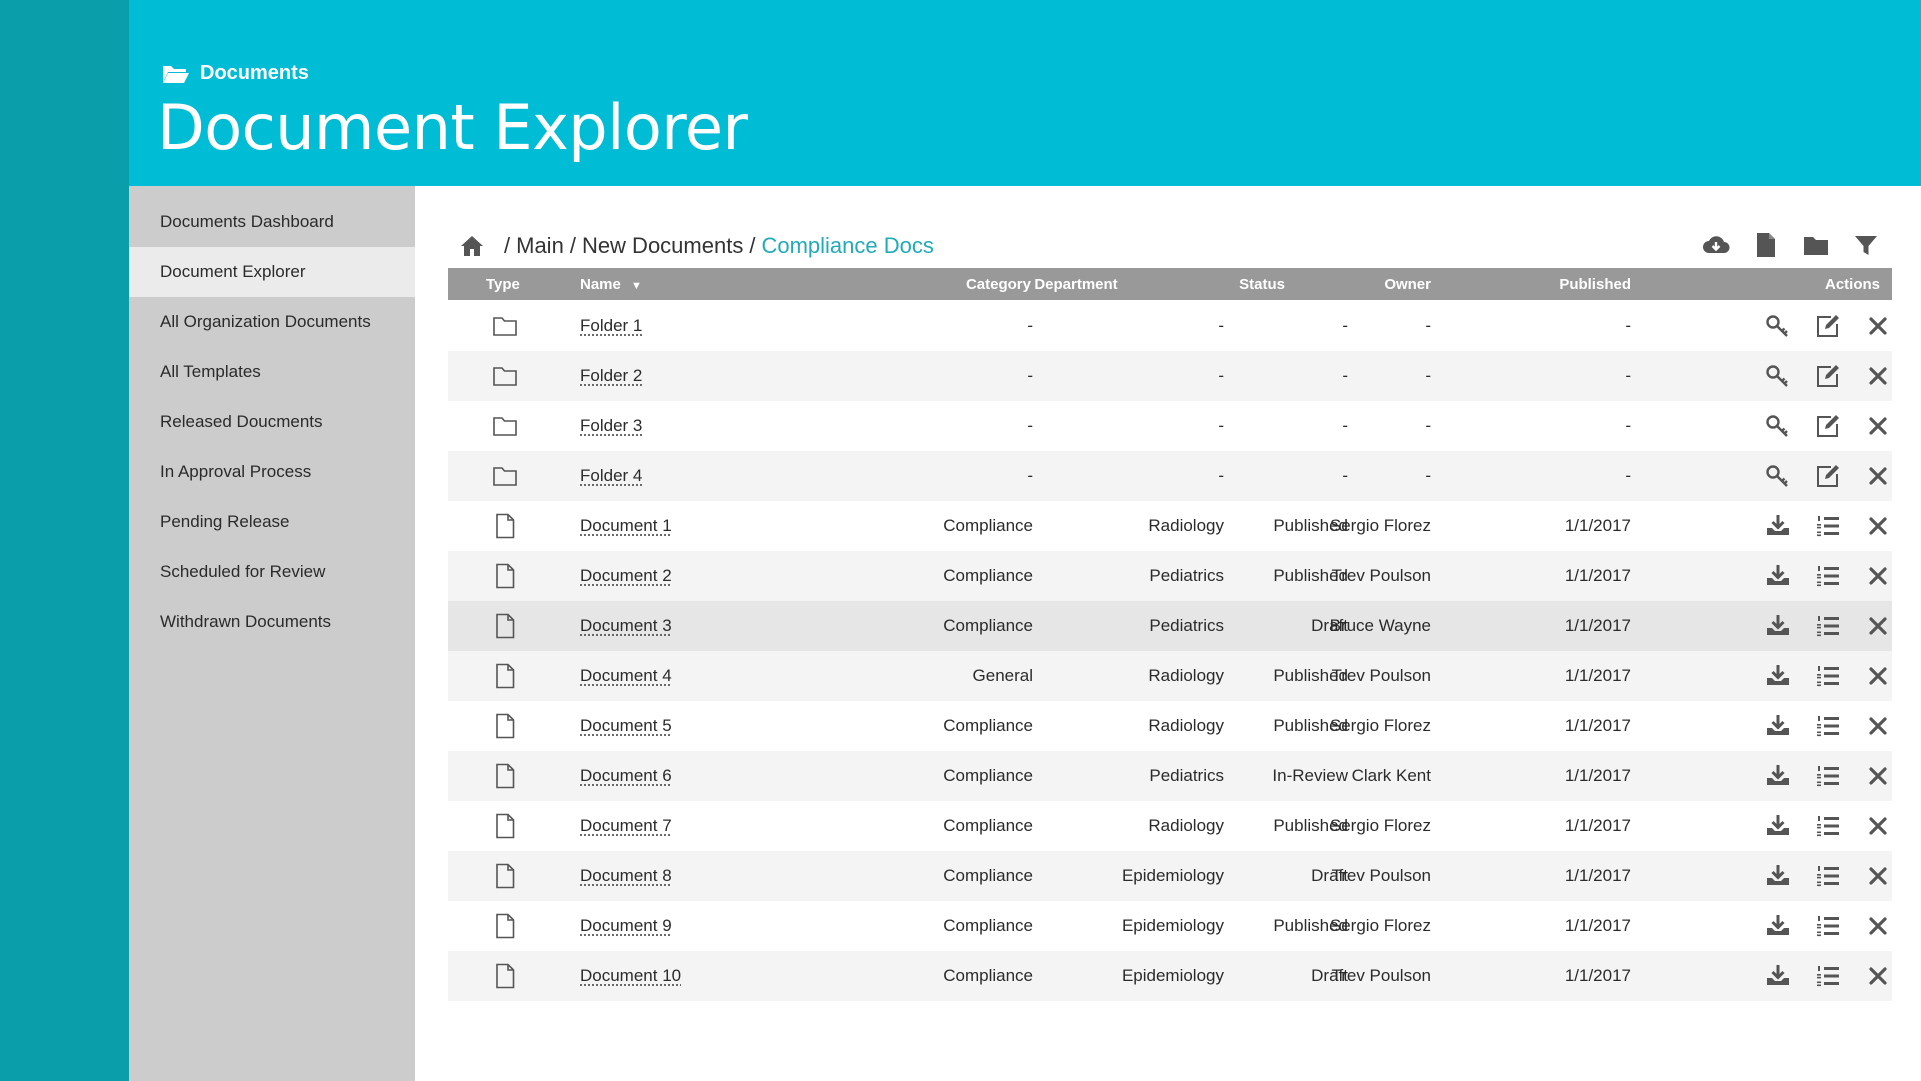 The width and height of the screenshot is (1921, 1081). I want to click on cloud-download-icon, so click(1716, 245).